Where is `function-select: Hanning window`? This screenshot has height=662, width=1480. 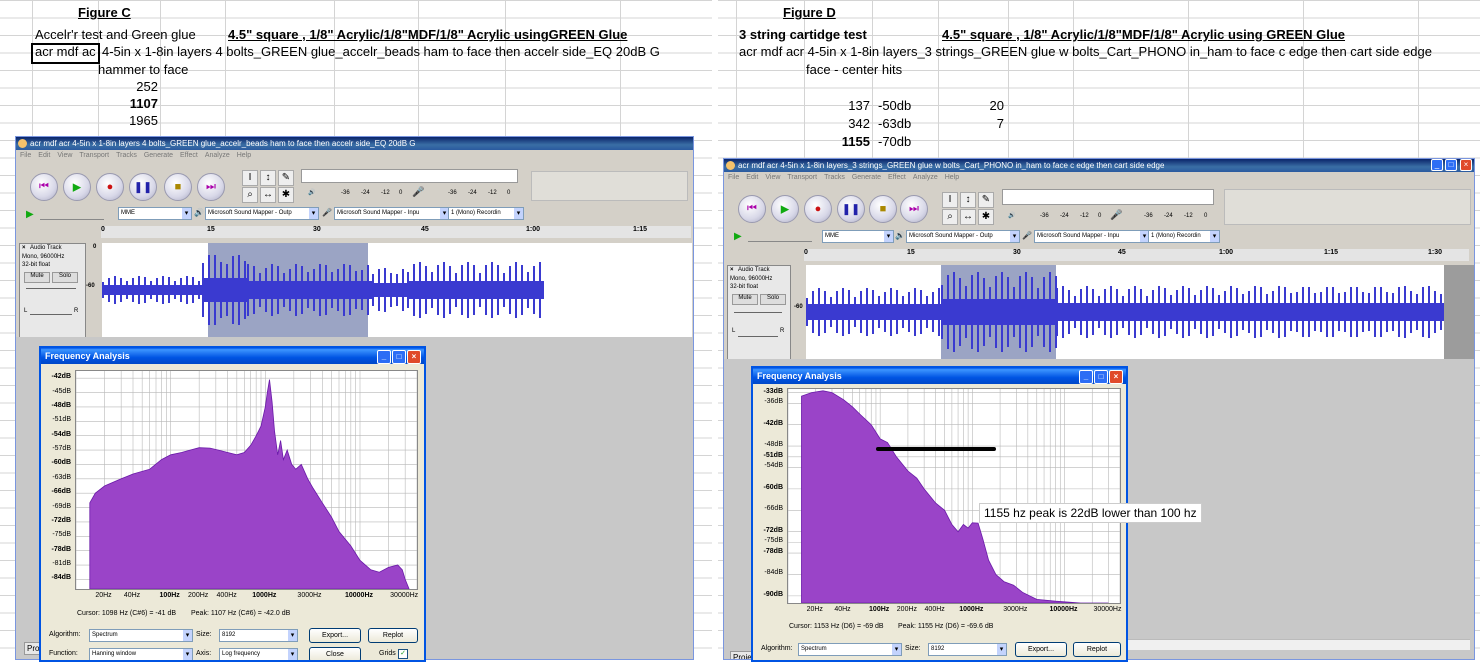
function-select: Hanning window is located at coordinates (141, 654).